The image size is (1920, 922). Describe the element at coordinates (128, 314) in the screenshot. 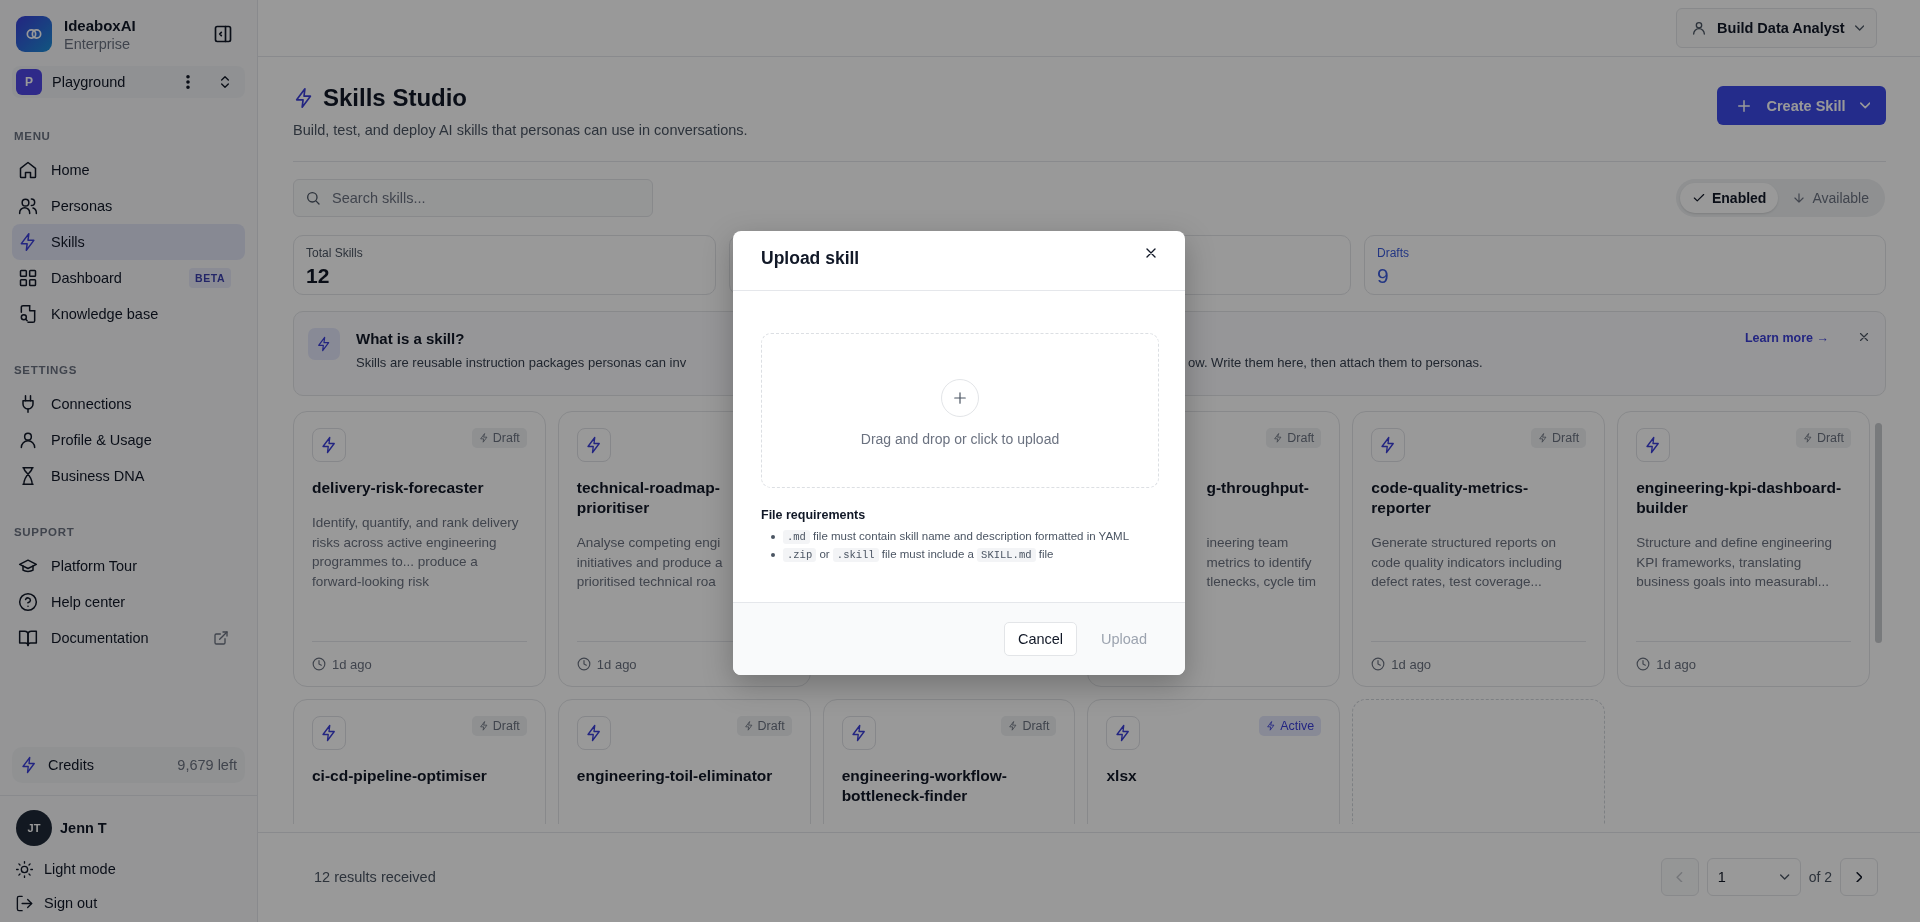

I see `sidebar-item: Knowledge base` at that location.